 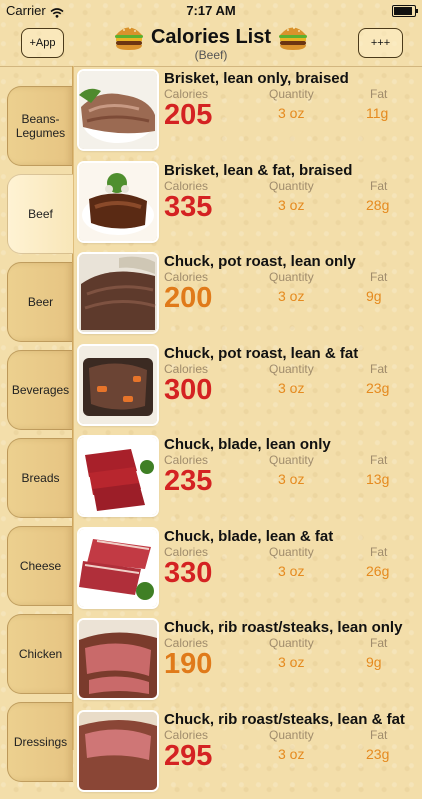 I want to click on food-name: Chuck, pot roast, lean only, so click(x=260, y=261).